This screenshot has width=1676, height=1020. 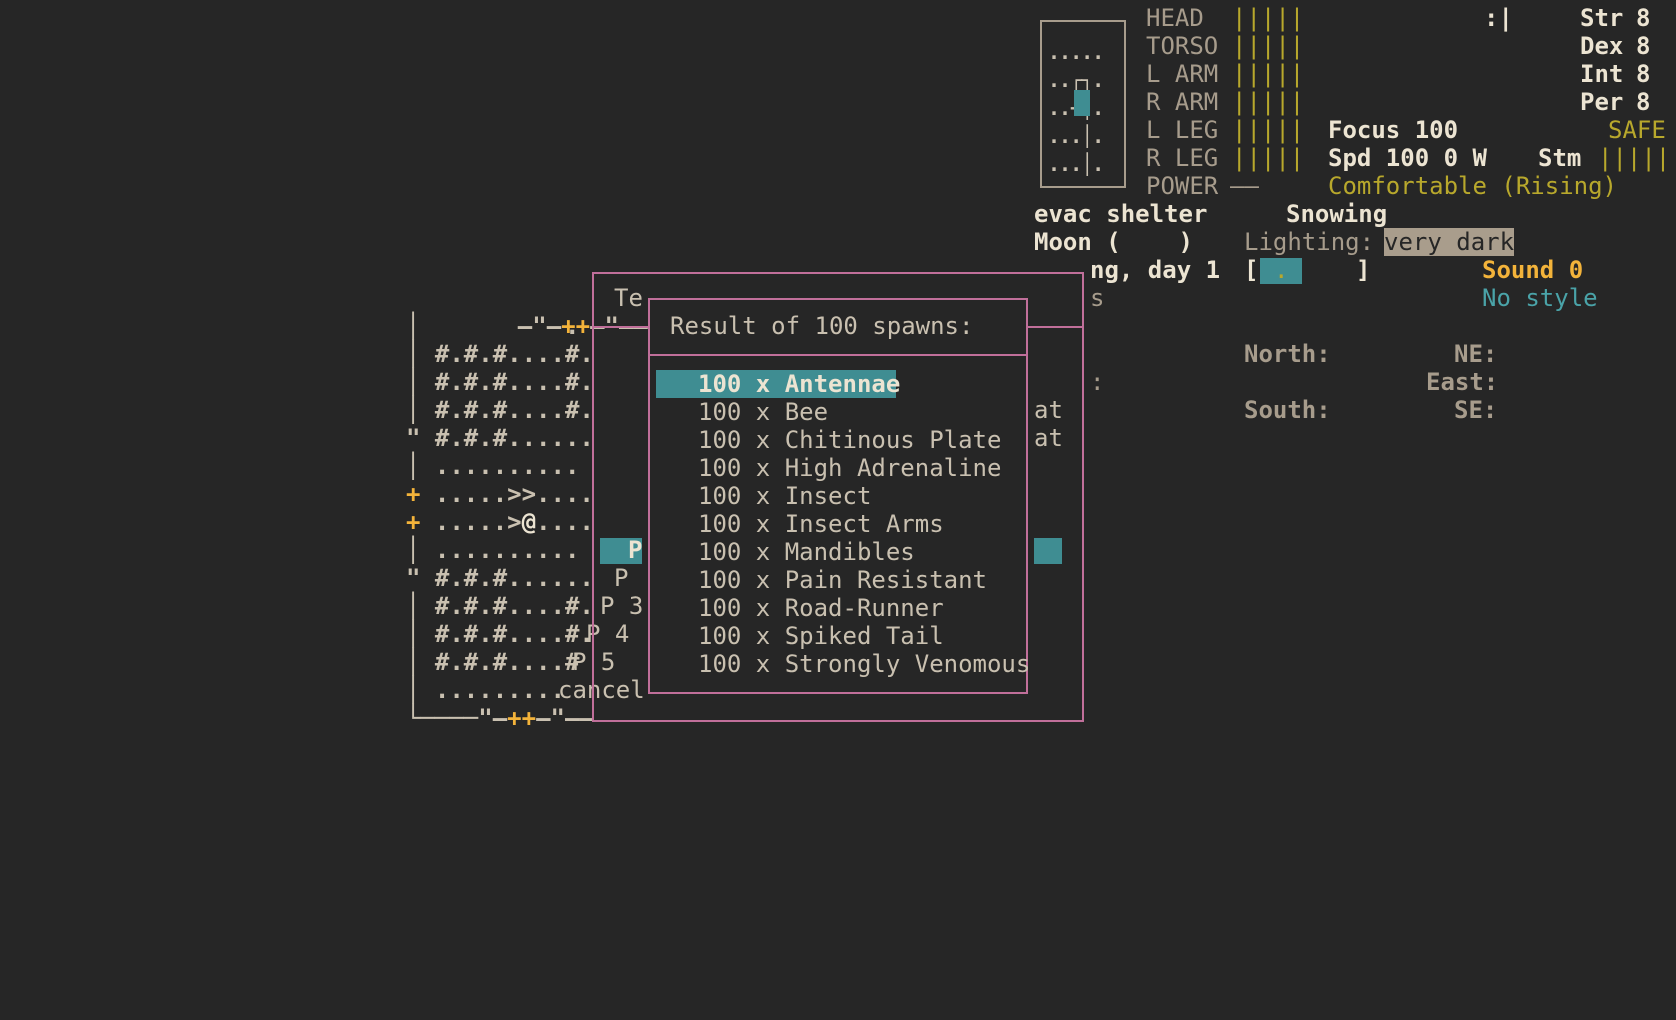 I want to click on bodypart-head-label: HEAD, so click(x=1175, y=18).